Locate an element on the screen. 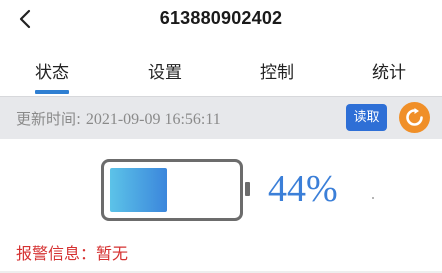 The width and height of the screenshot is (442, 273). refresh-button is located at coordinates (414, 117).